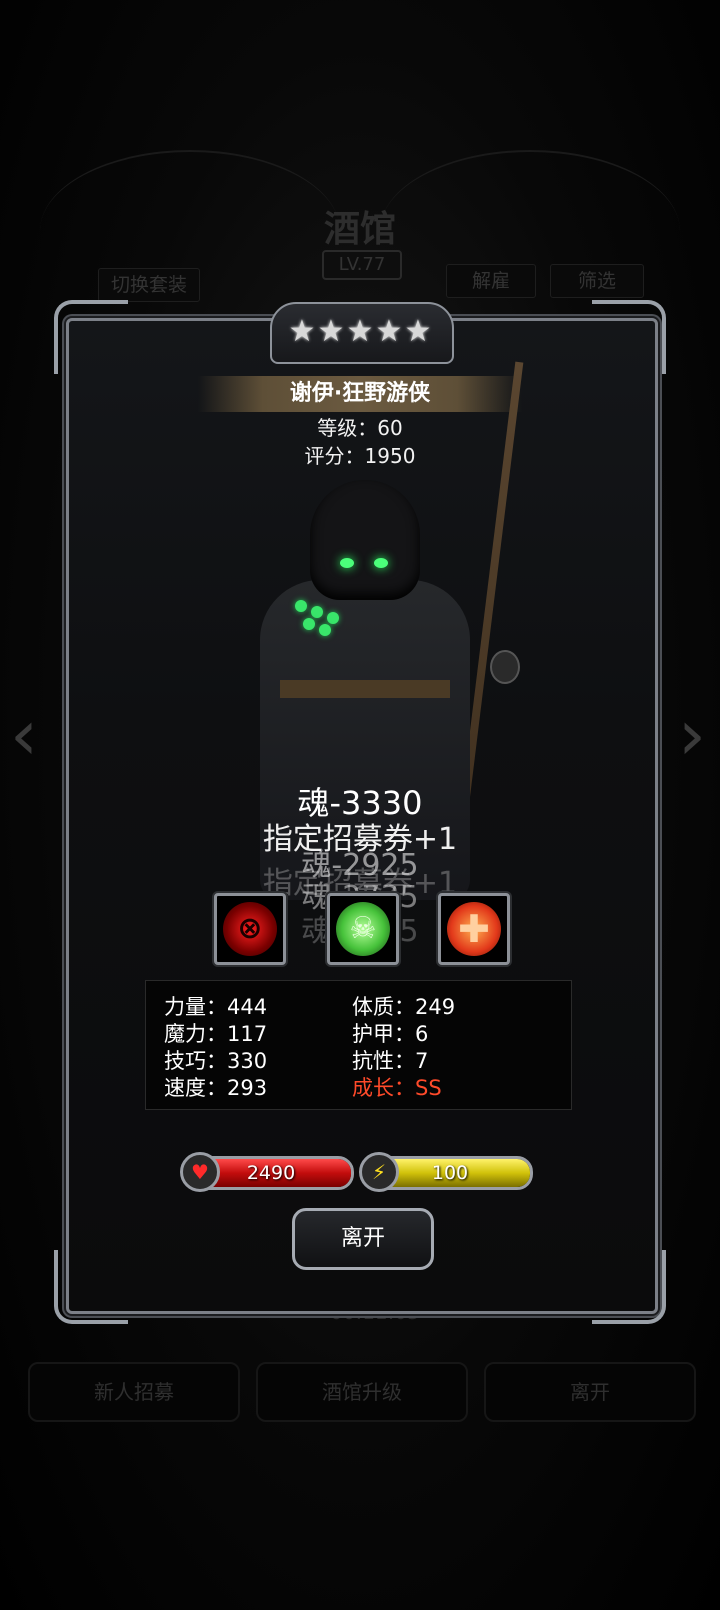  What do you see at coordinates (629, 337) in the screenshot?
I see `frame-corner-top-right` at bounding box center [629, 337].